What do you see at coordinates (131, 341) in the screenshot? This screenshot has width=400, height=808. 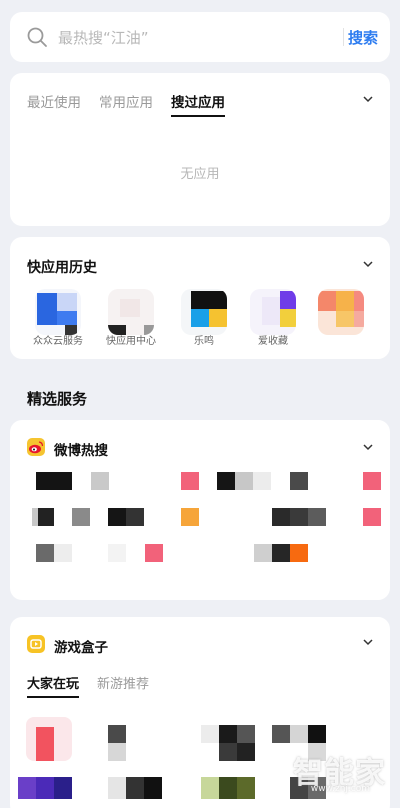 I see `quick-app-label: 快应用中心` at bounding box center [131, 341].